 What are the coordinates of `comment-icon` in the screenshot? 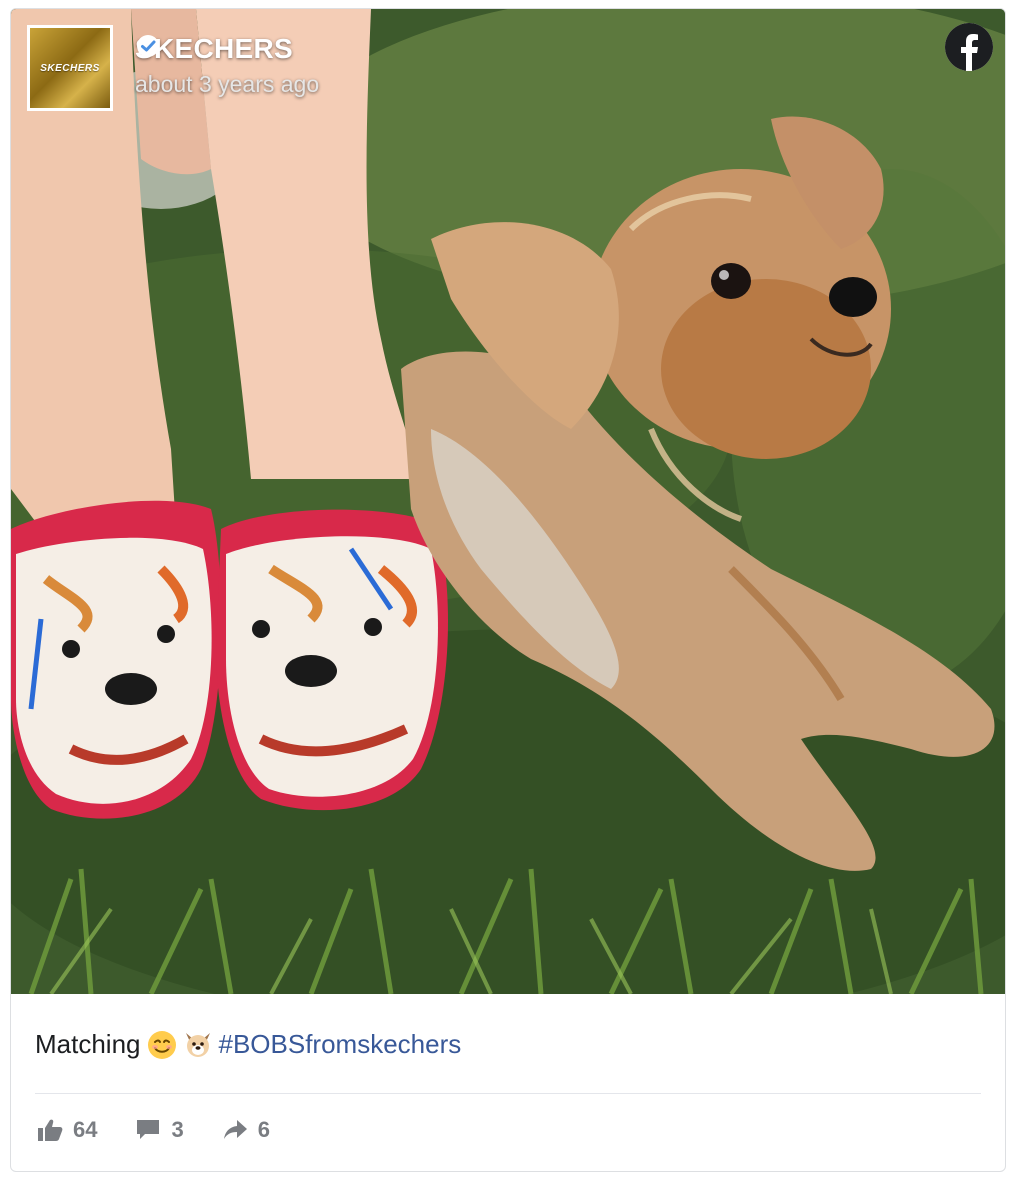 It's located at (148, 1129).